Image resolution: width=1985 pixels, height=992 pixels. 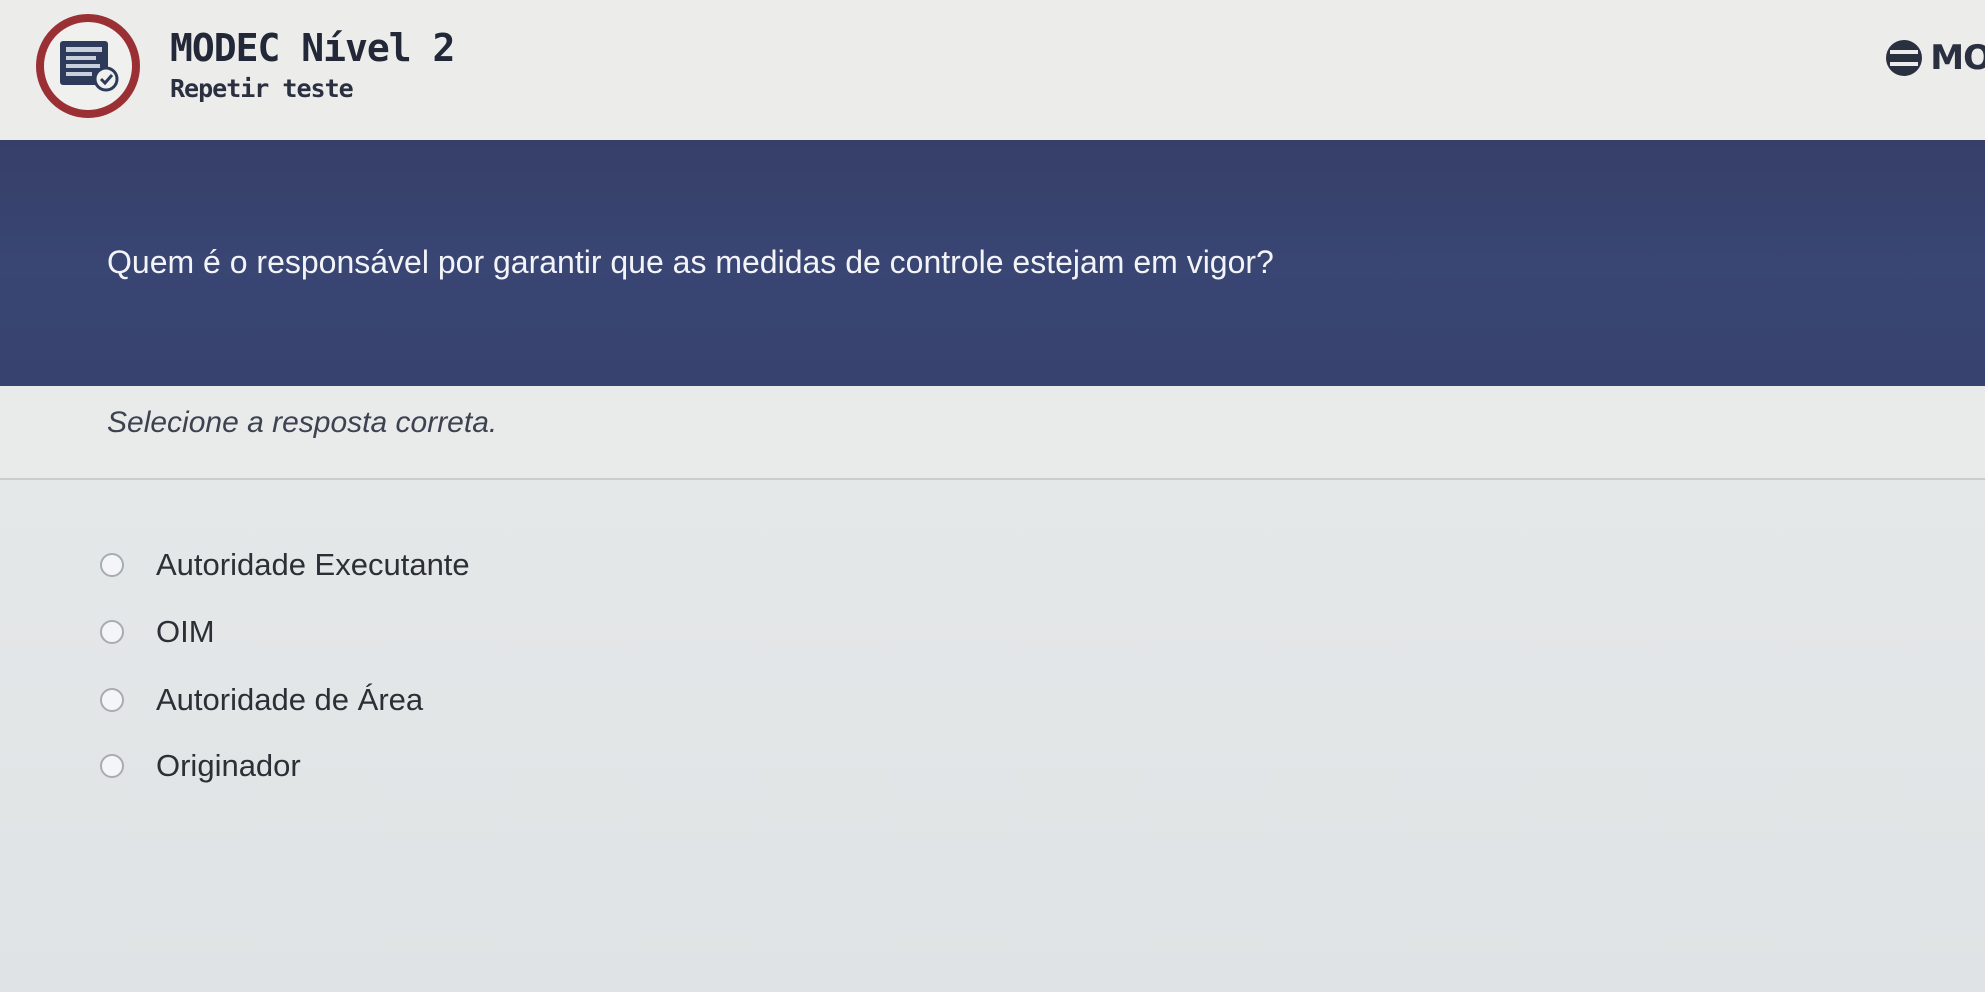 What do you see at coordinates (312, 48) in the screenshot?
I see `course-title: MODEC Nível 2` at bounding box center [312, 48].